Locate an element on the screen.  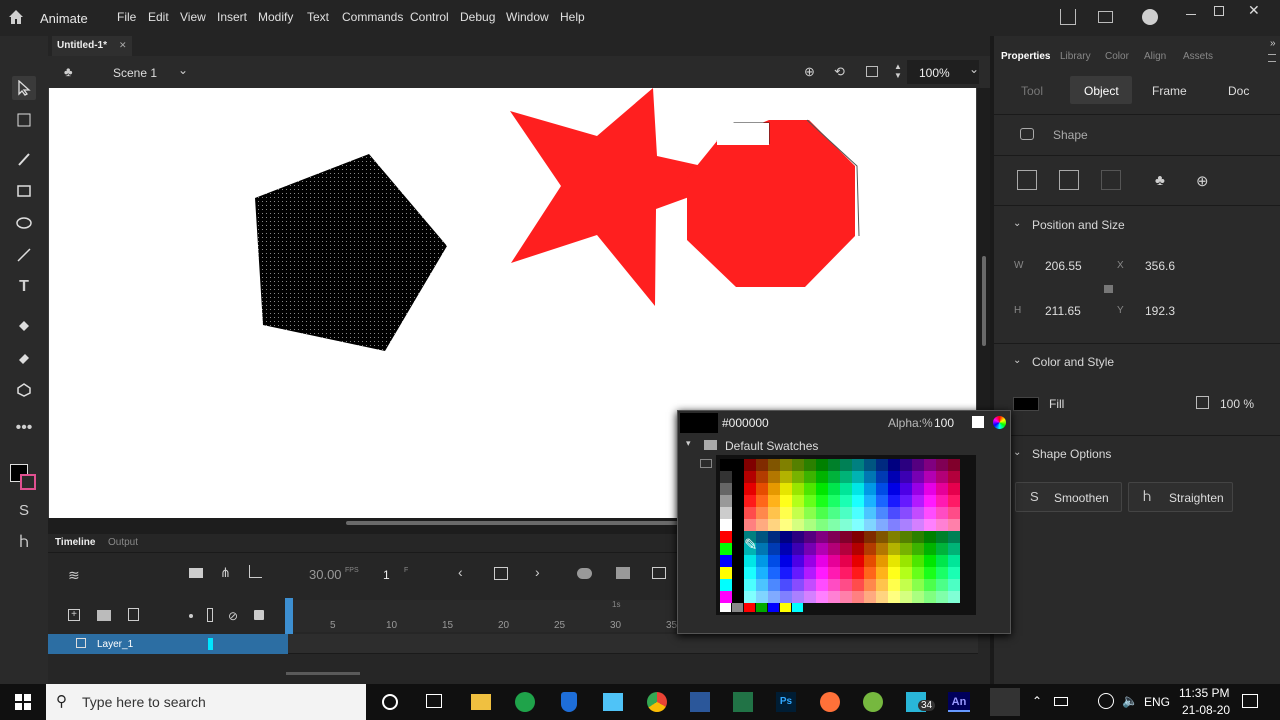
layer-row: Layer_1 is located at coordinates (168, 644).